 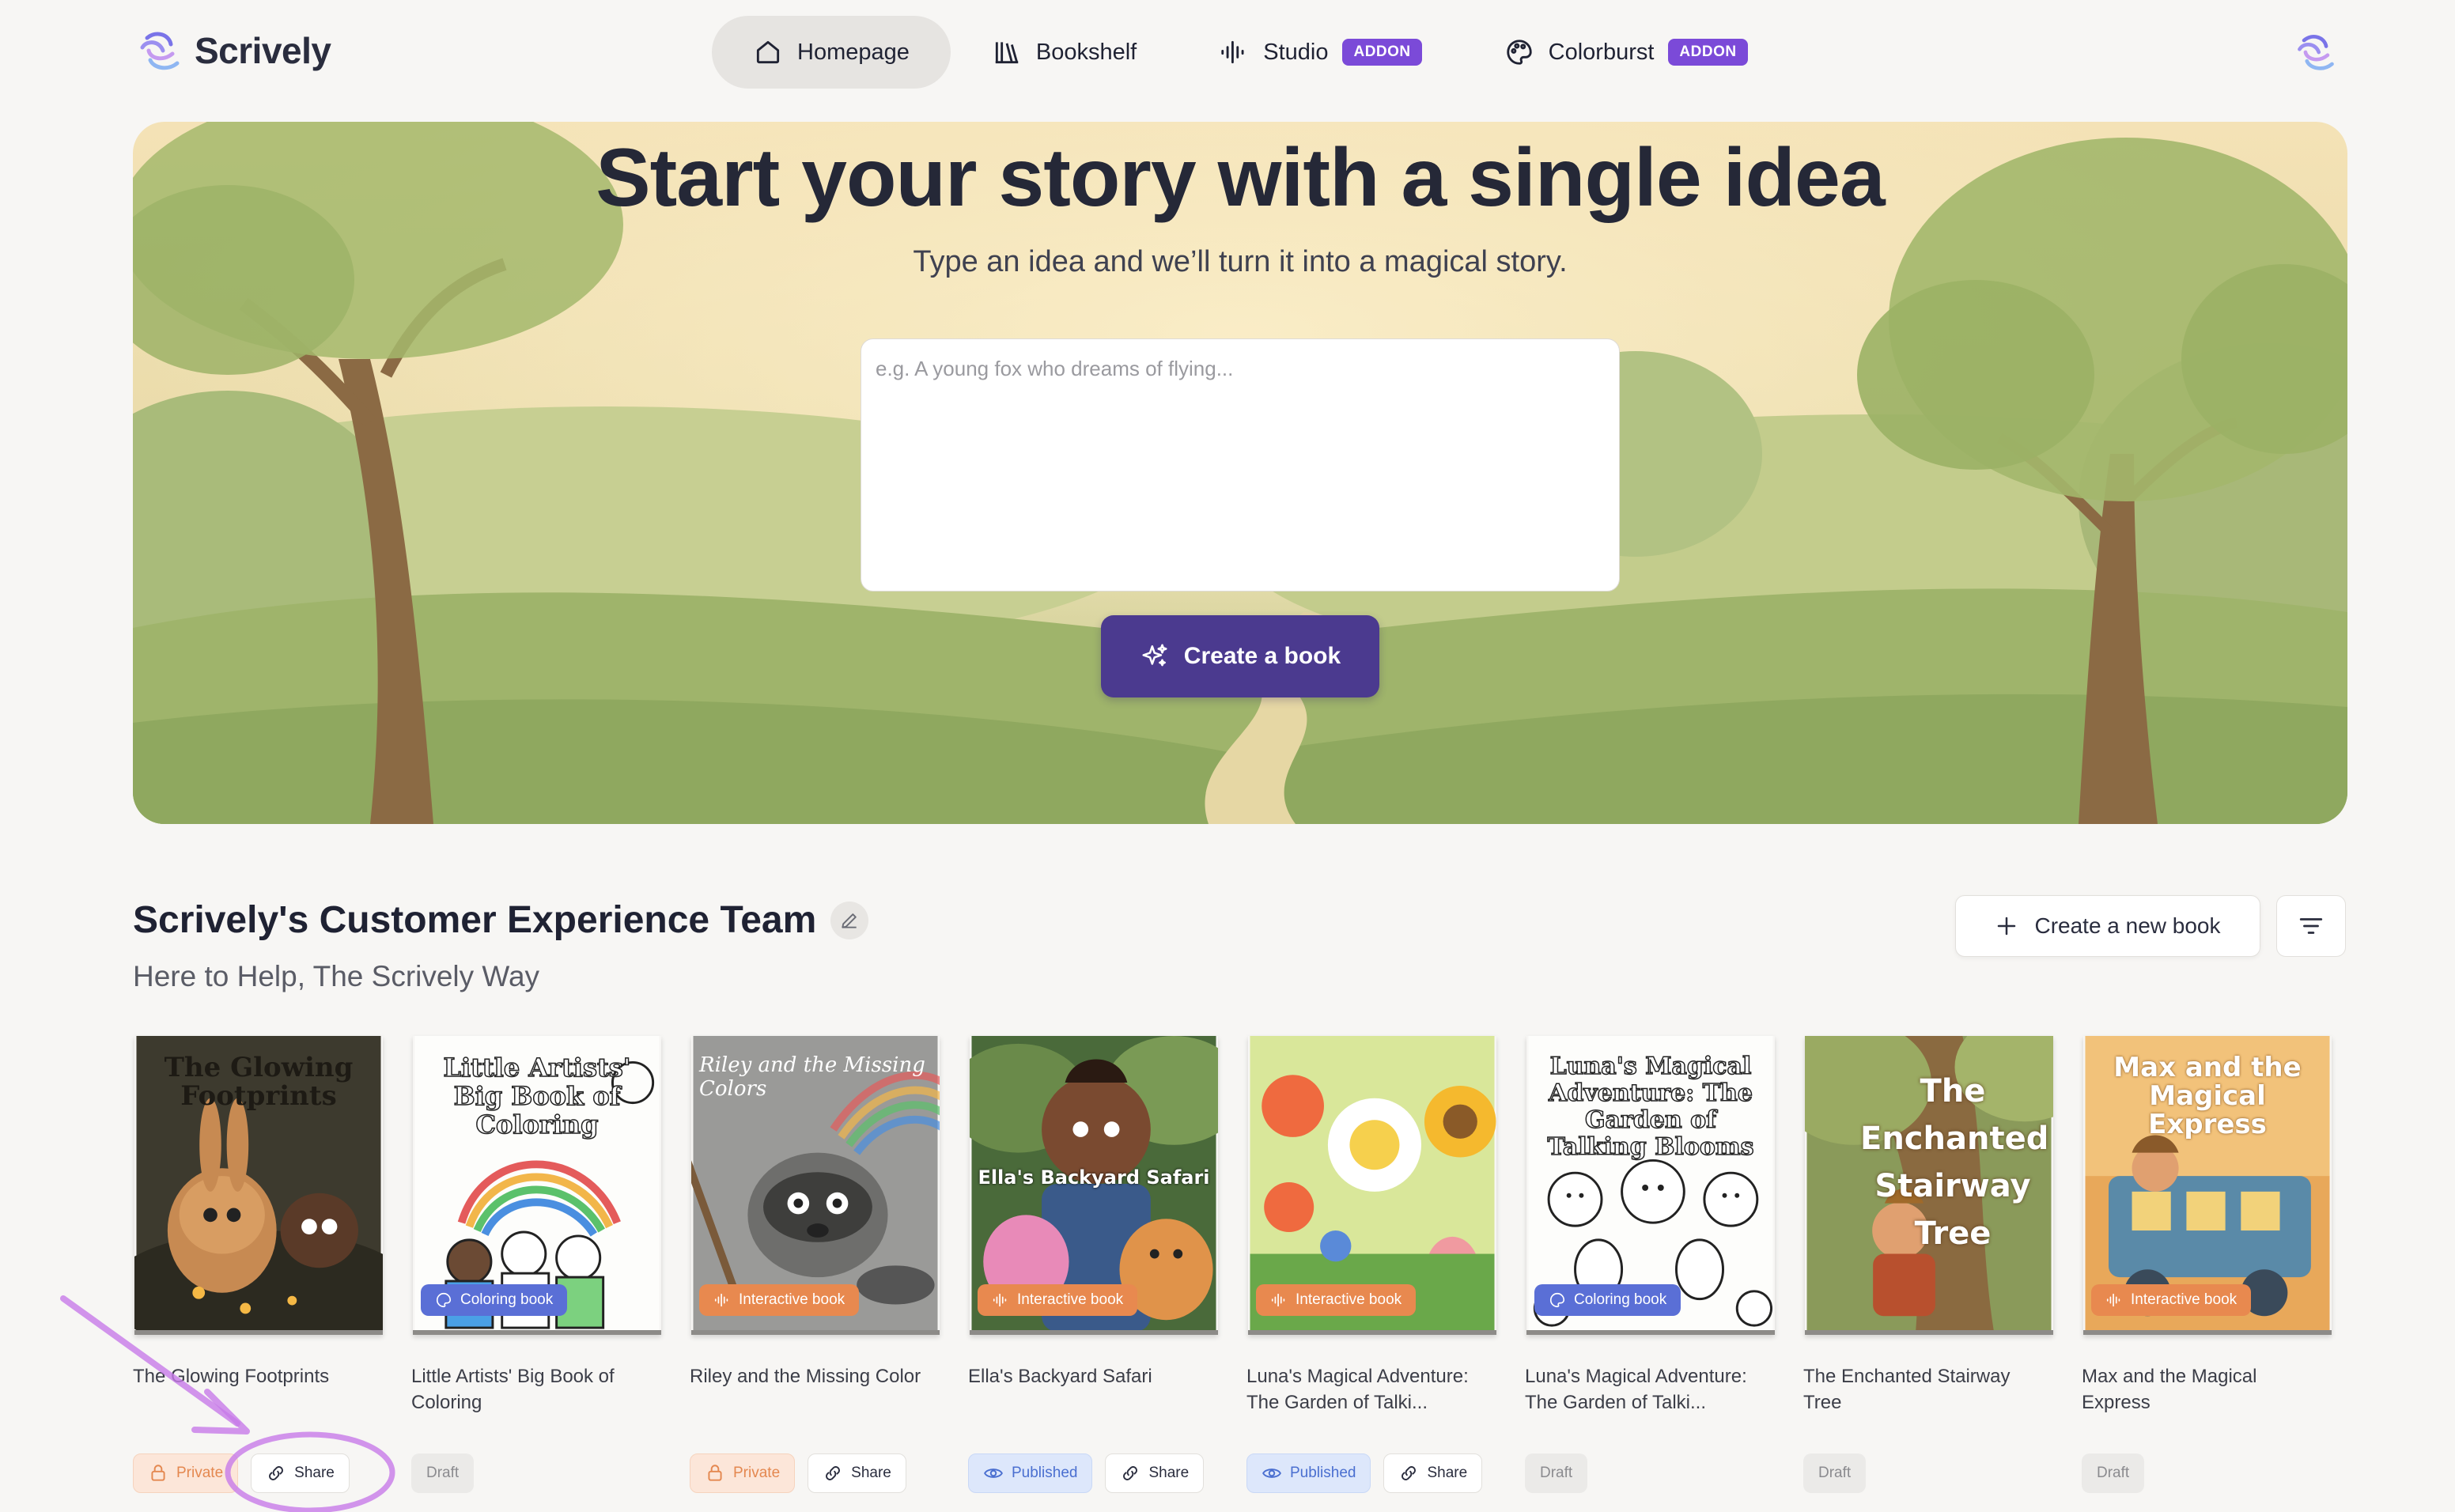 I want to click on cover-title: The Glowing Footprints, so click(x=259, y=1082).